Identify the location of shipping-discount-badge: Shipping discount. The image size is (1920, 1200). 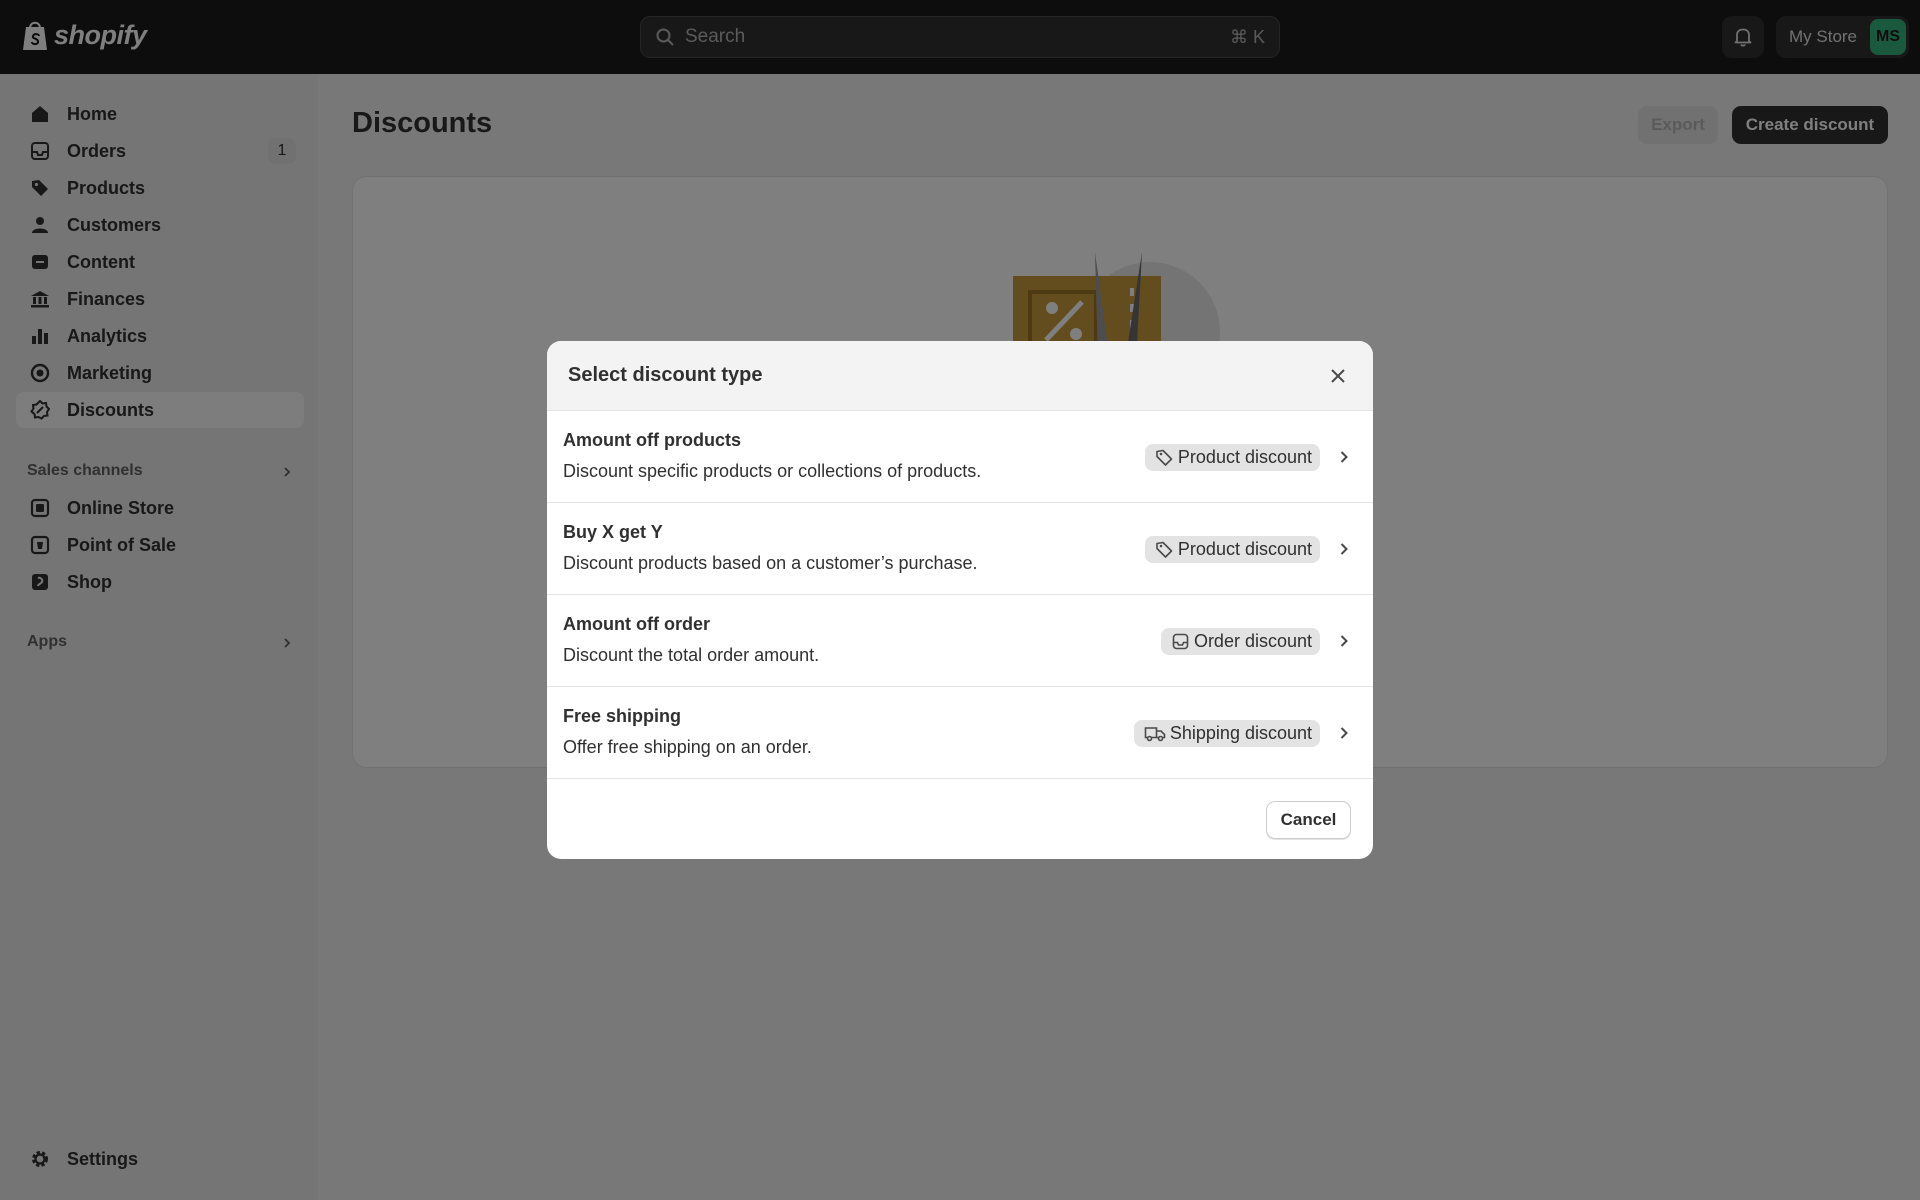
(1226, 733).